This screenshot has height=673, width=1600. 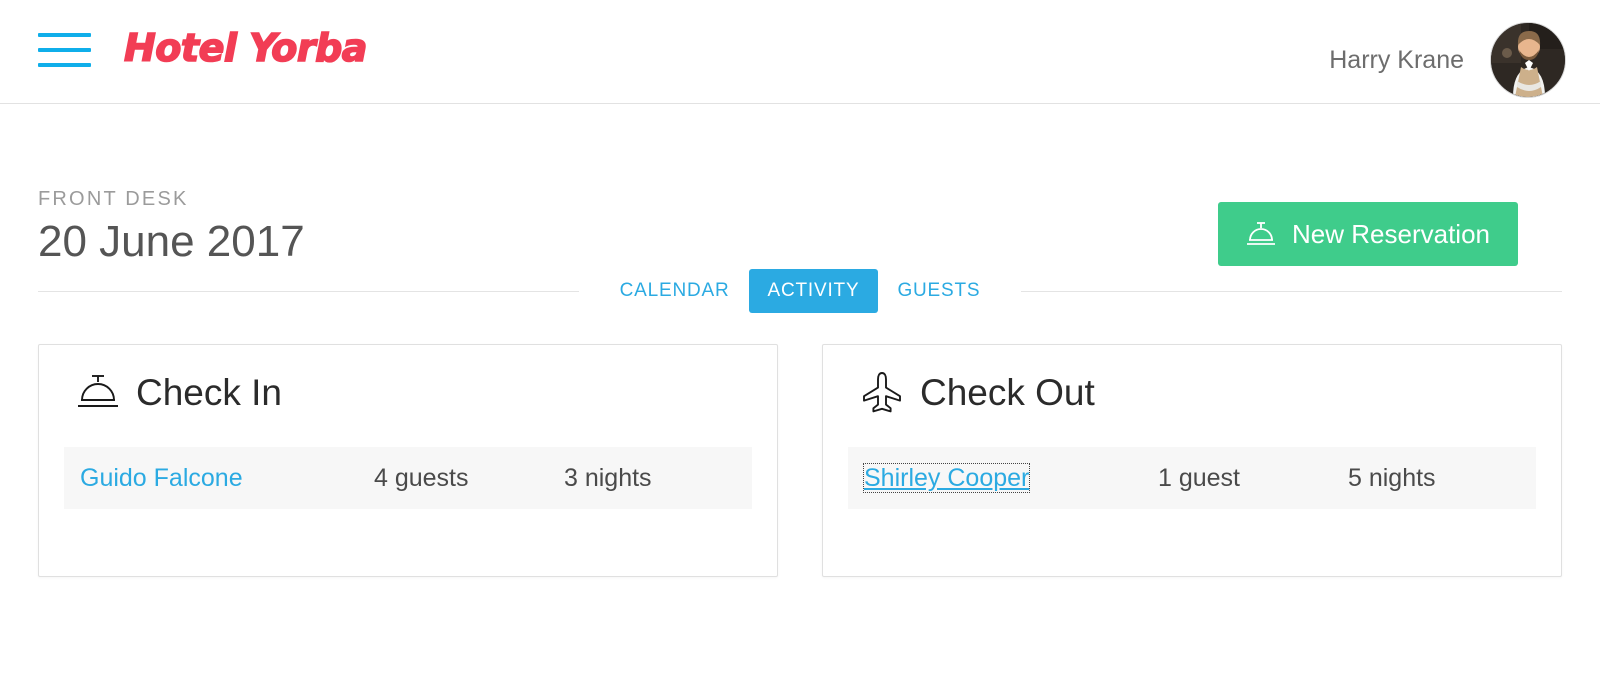 I want to click on tab-calendar: CALENDAR, so click(x=675, y=291).